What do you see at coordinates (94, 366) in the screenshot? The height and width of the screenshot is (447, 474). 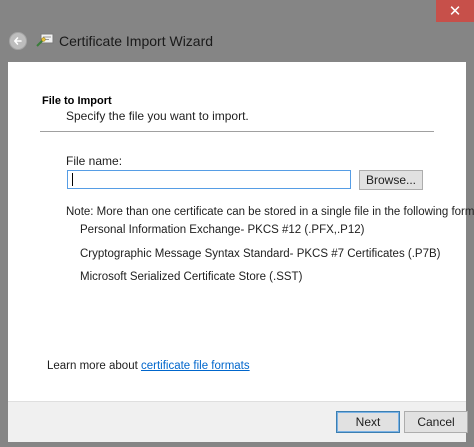 I see `learn-more-prefix: Learn more about` at bounding box center [94, 366].